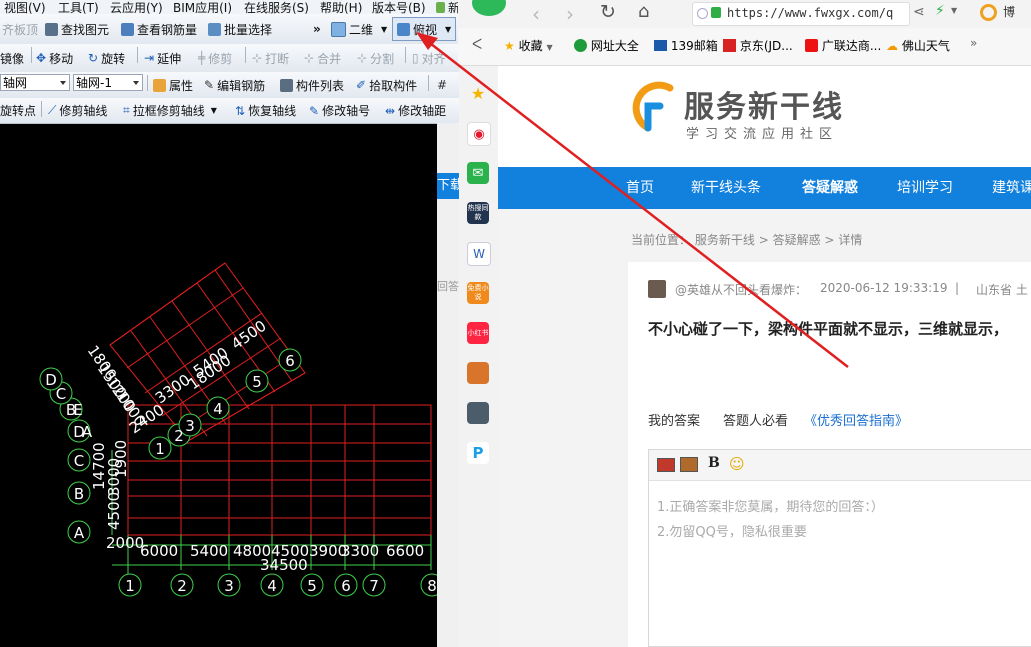 This screenshot has height=647, width=1031. Describe the element at coordinates (130, 586) in the screenshot. I see `axis-label: 1` at that location.